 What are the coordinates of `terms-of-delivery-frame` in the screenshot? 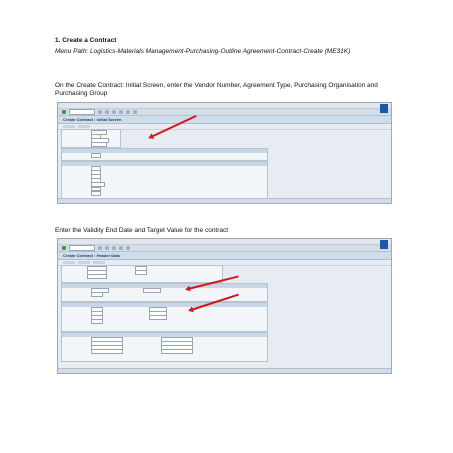 It's located at (164, 317).